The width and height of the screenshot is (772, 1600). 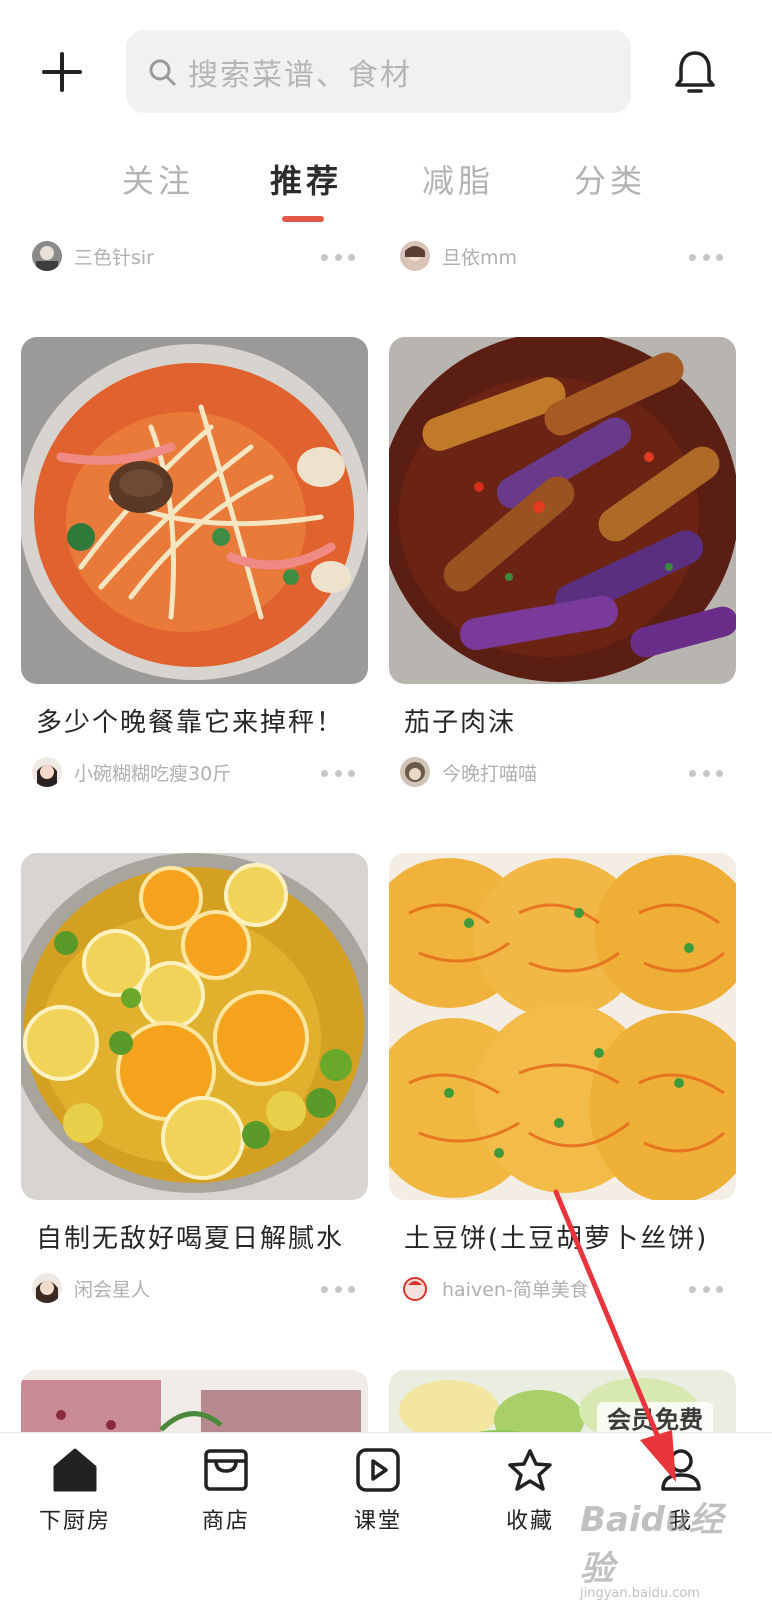 I want to click on category-tabs: 关注 推荐 减脂 分类, so click(x=386, y=190).